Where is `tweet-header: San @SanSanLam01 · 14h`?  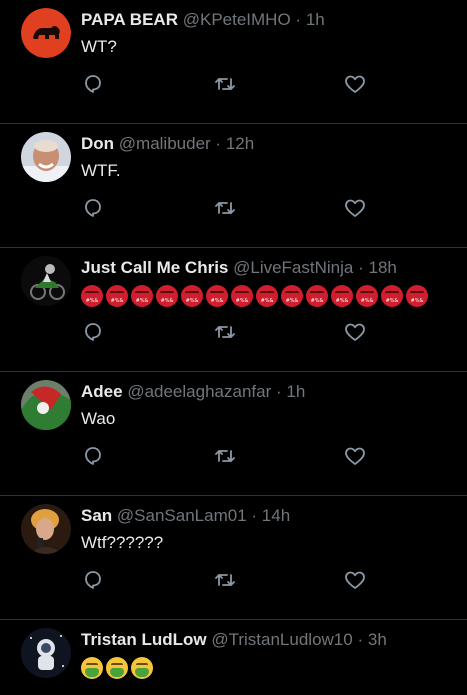
tweet-header: San @SanSanLam01 · 14h is located at coordinates (185, 516).